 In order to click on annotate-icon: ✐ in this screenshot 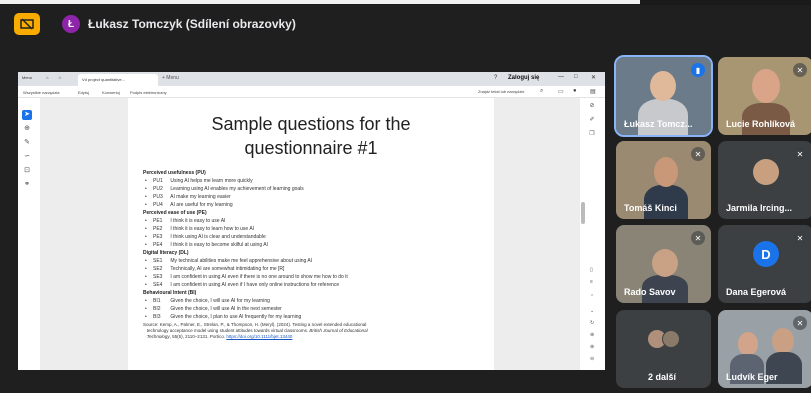, I will do `click(592, 121)`.